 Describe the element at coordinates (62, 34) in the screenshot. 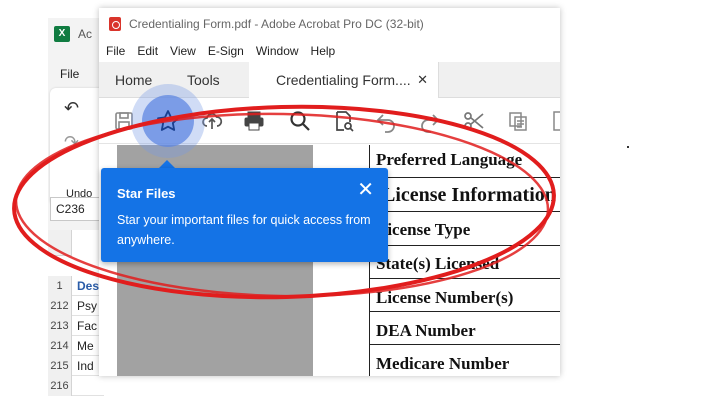

I see `excel-logo-icon: X` at that location.